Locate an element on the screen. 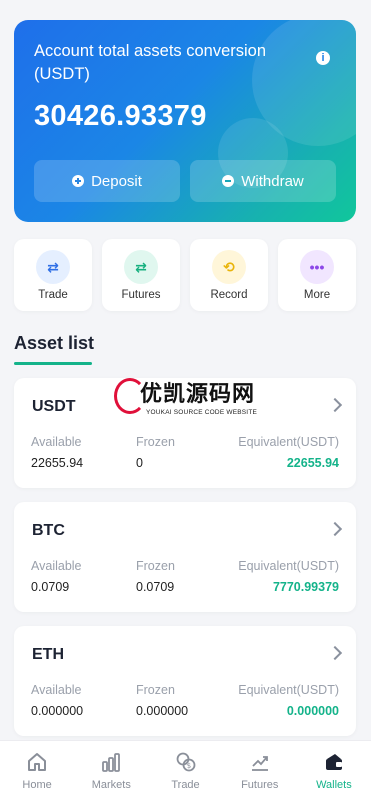  nav-wallets: Wallets is located at coordinates (334, 771).